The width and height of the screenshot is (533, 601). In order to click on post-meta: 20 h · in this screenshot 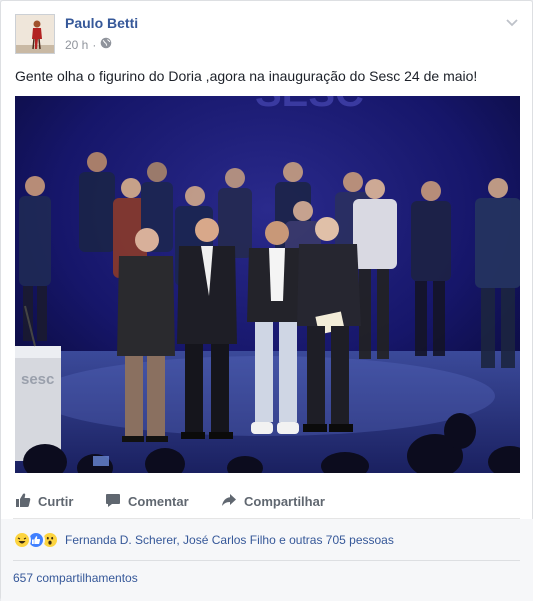, I will do `click(88, 44)`.